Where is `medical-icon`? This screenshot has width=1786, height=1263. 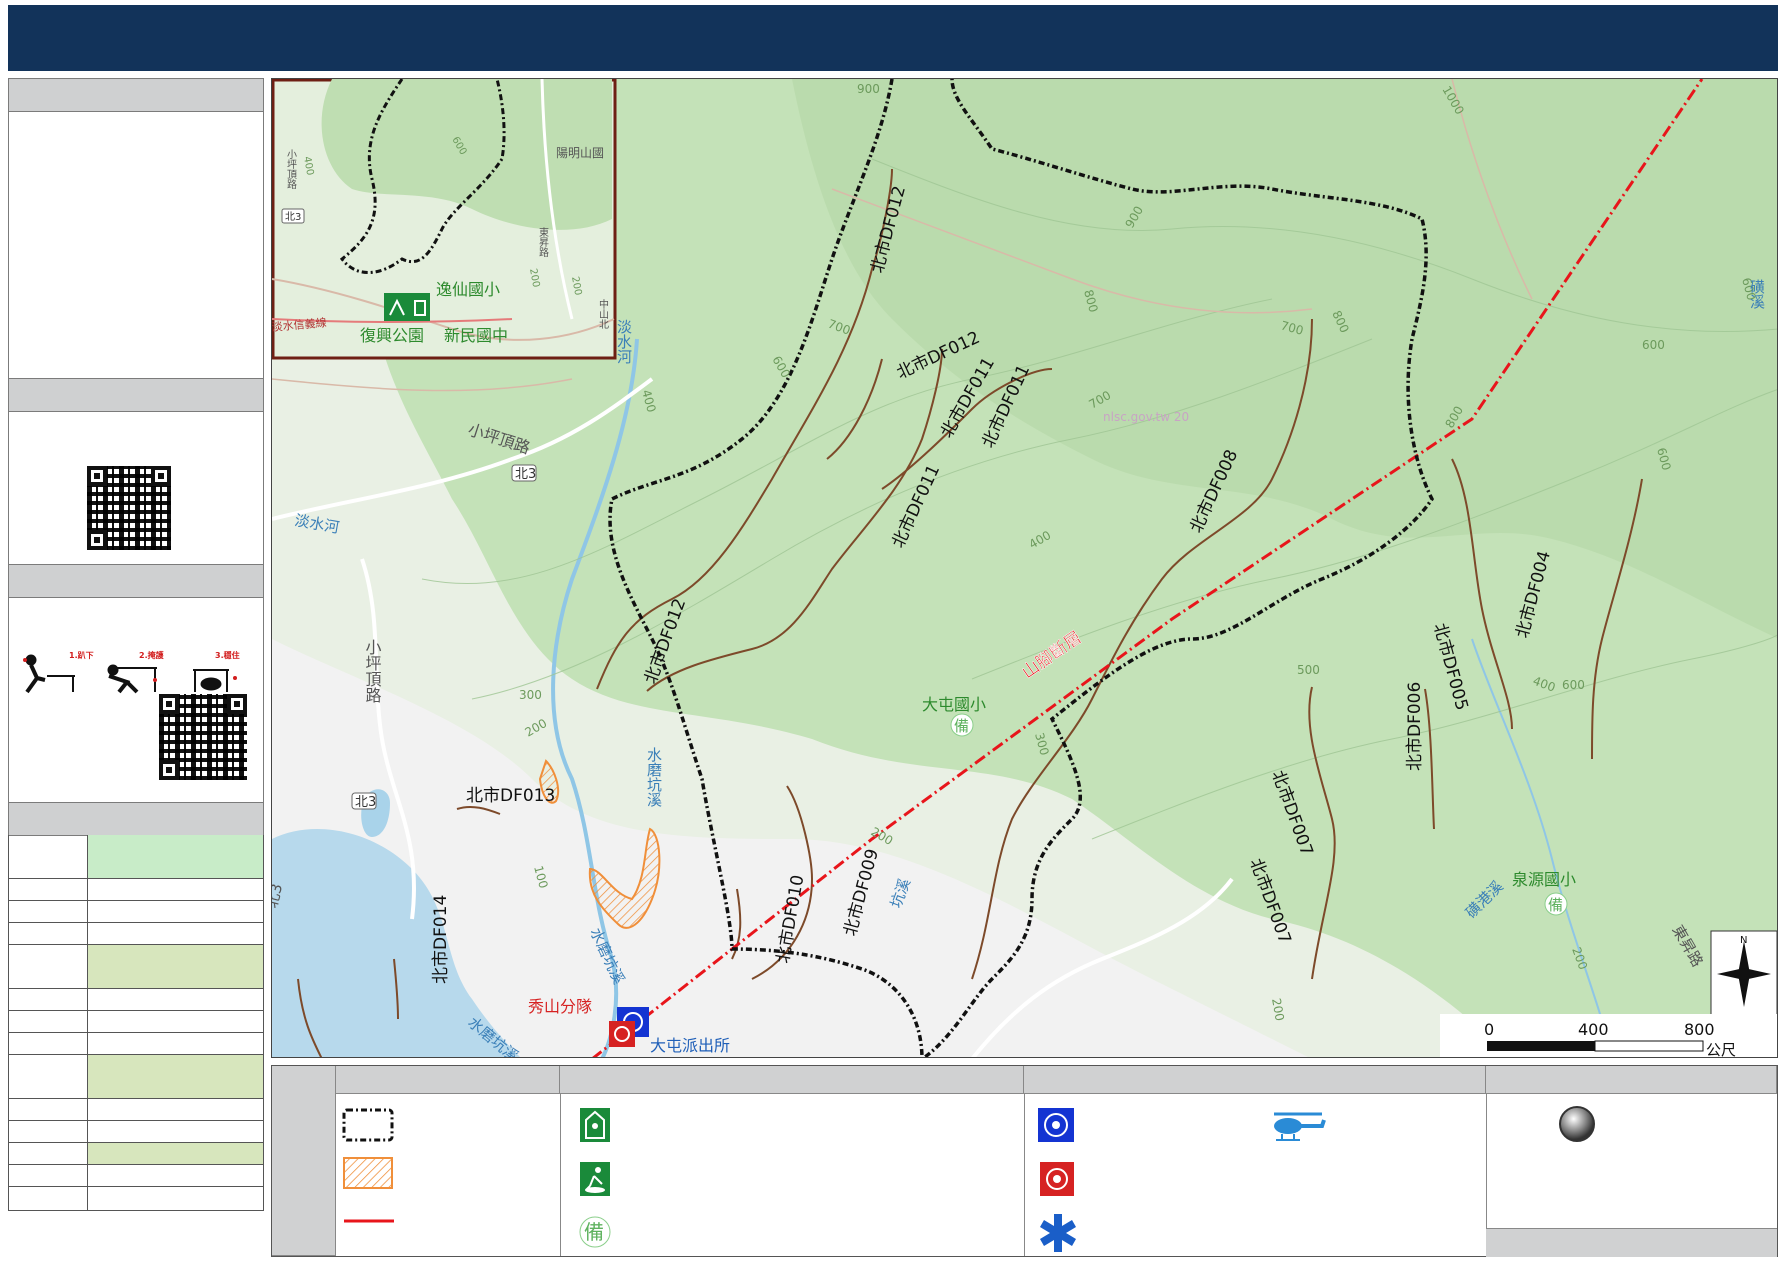
medical-icon is located at coordinates (1058, 1233).